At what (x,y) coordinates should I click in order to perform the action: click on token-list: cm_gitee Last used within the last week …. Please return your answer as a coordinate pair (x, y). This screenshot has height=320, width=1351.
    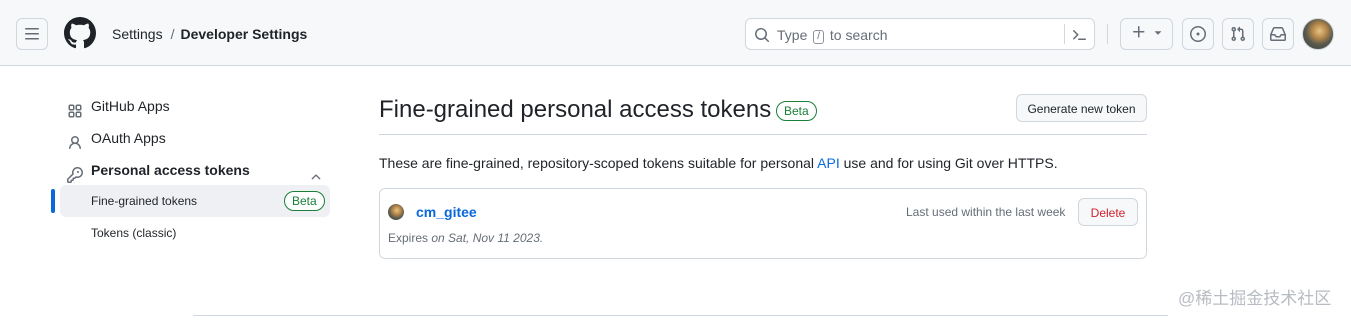
    Looking at the image, I should click on (763, 223).